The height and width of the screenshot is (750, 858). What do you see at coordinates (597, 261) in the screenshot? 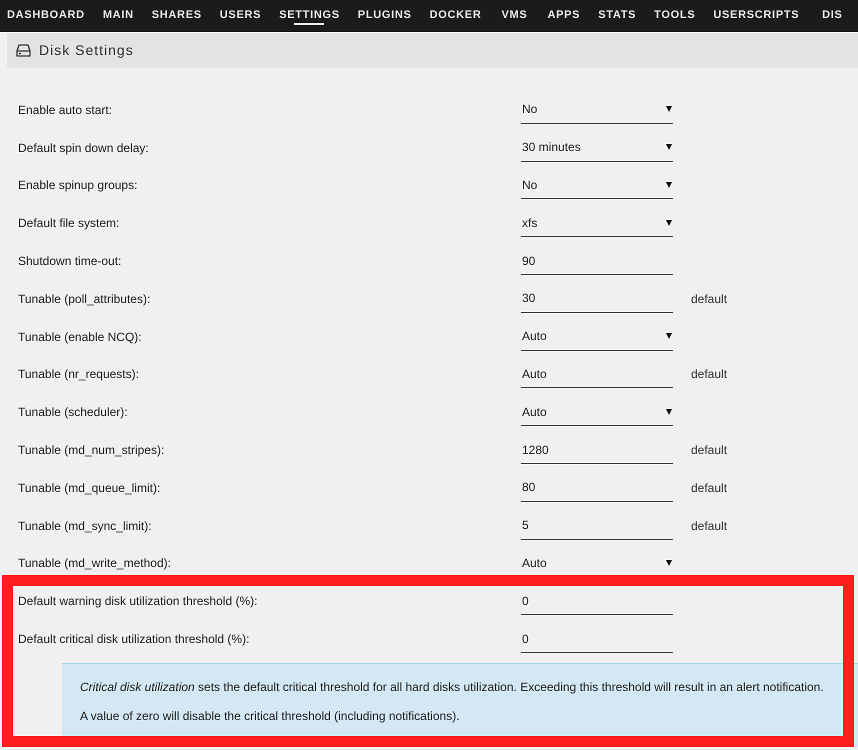
I see `input-field: 90` at bounding box center [597, 261].